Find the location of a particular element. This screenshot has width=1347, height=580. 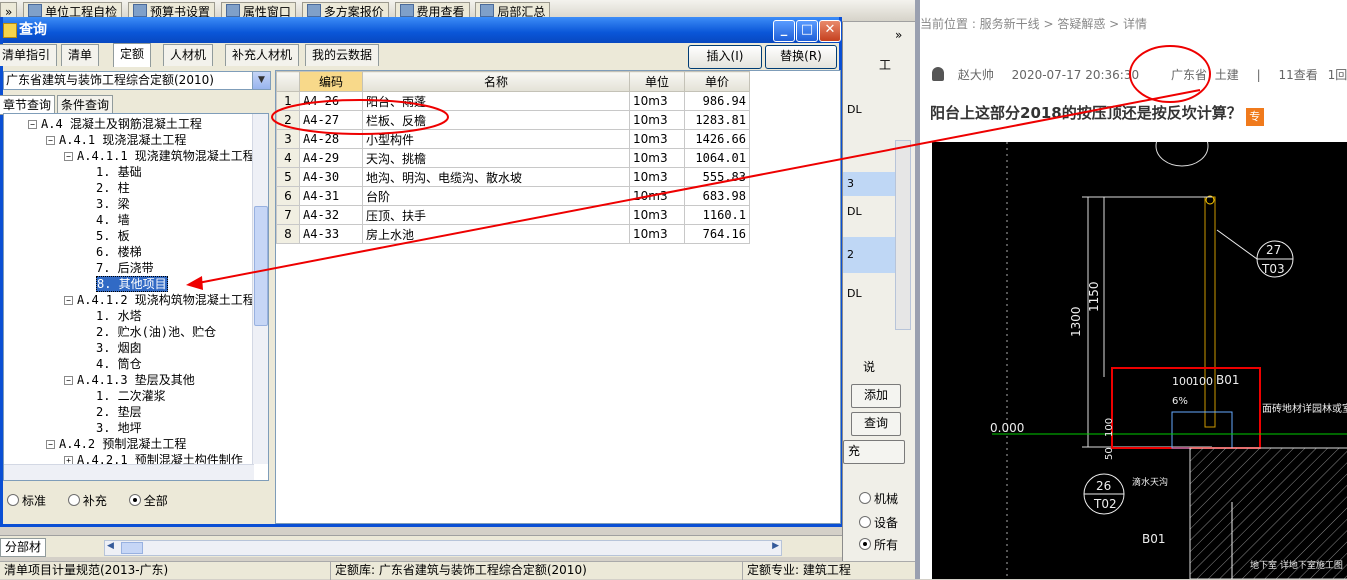

tree-node-label: 6. 楼梯 is located at coordinates (119, 252).